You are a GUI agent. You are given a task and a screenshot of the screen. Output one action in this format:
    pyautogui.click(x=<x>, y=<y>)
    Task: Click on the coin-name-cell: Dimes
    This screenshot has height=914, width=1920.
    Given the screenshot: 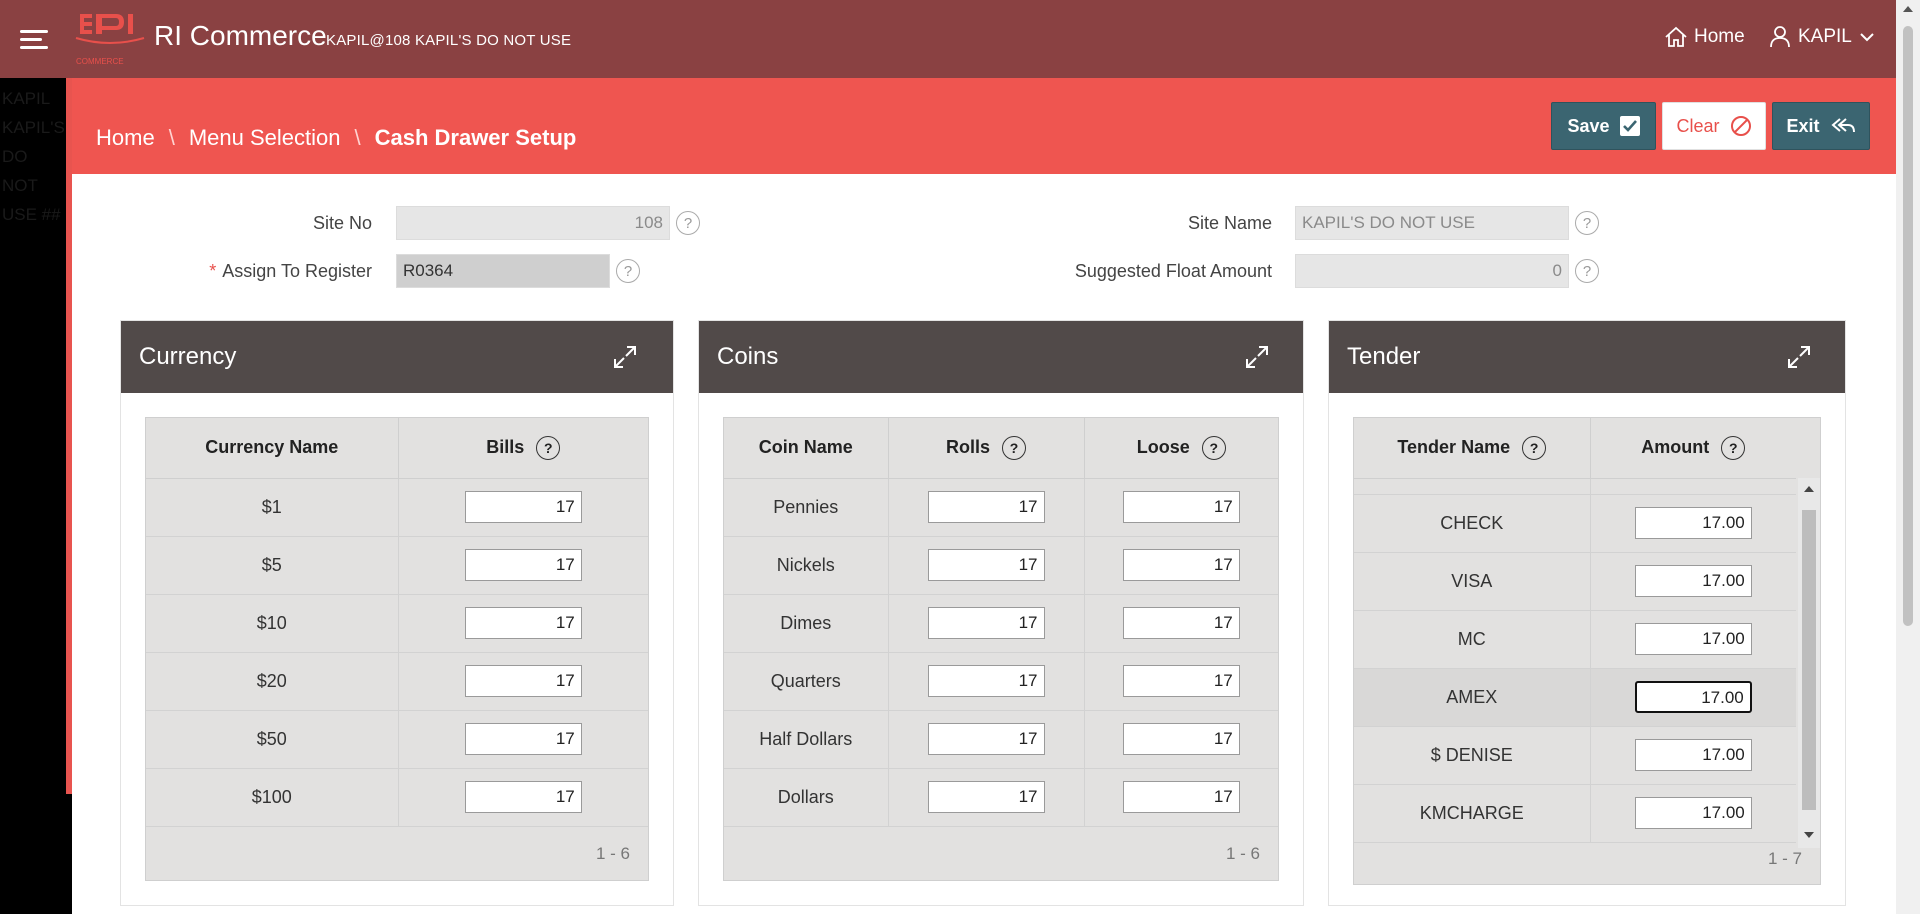 What is the action you would take?
    pyautogui.click(x=806, y=623)
    